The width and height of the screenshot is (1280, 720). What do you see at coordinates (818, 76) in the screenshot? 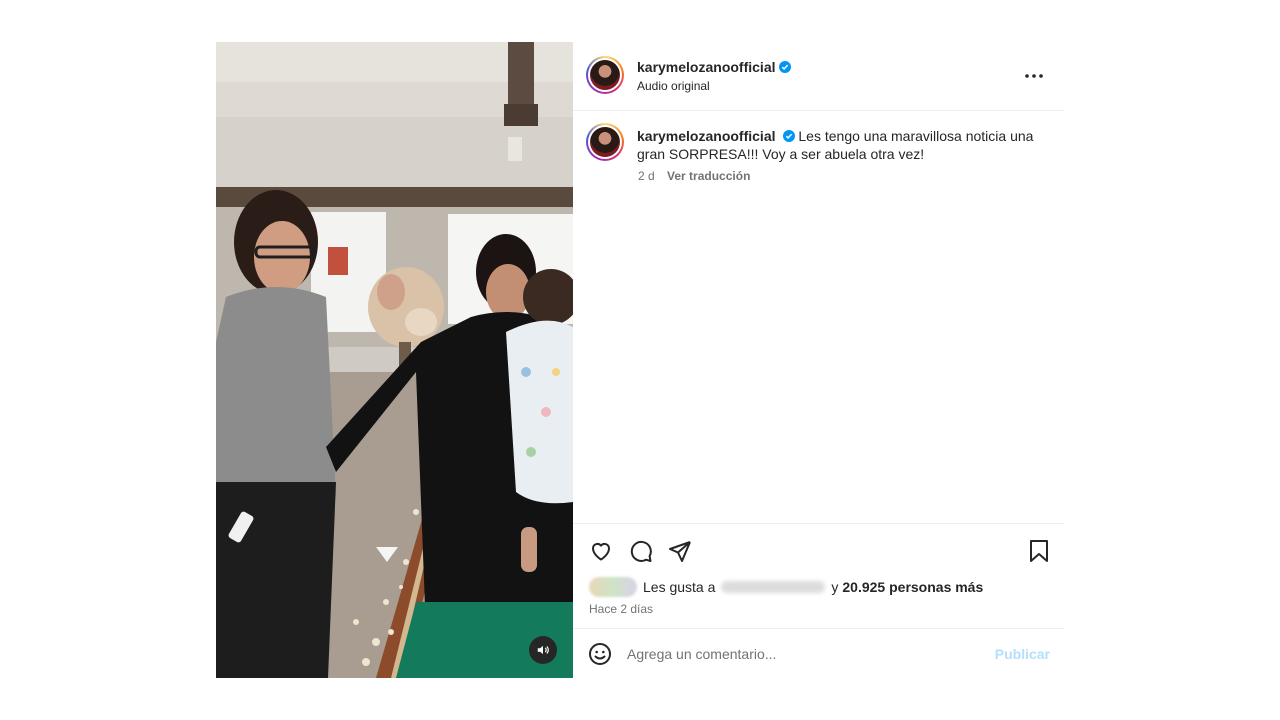
I see `post-header: karymelozanoofficial Audio original` at bounding box center [818, 76].